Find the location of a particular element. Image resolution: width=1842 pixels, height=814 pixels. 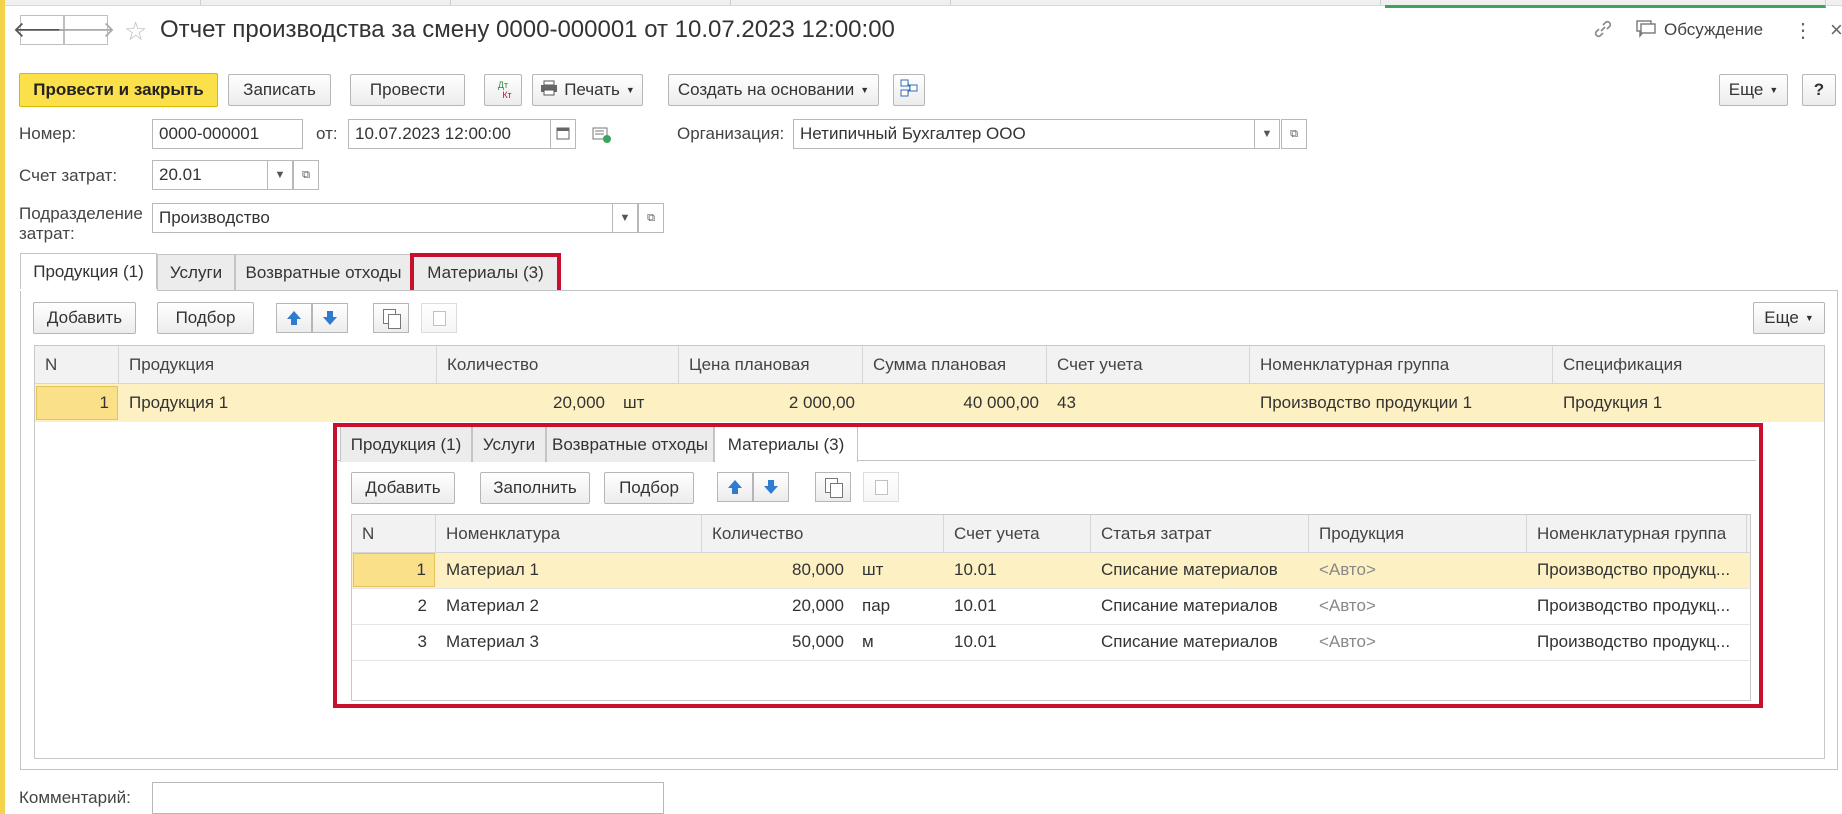

calendar-icon is located at coordinates (563, 134).